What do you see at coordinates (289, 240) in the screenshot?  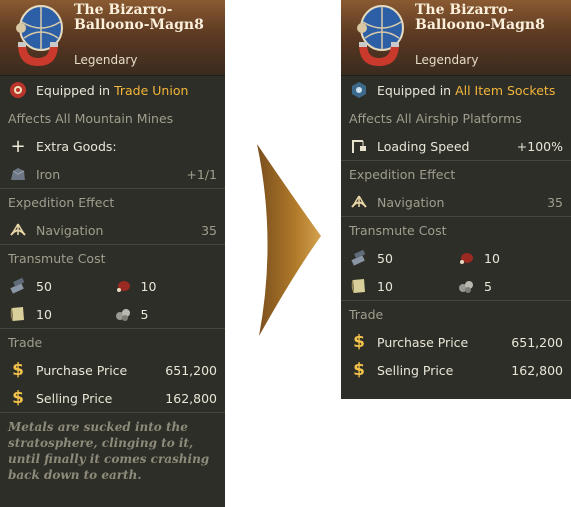 I see `chevron-right-icon` at bounding box center [289, 240].